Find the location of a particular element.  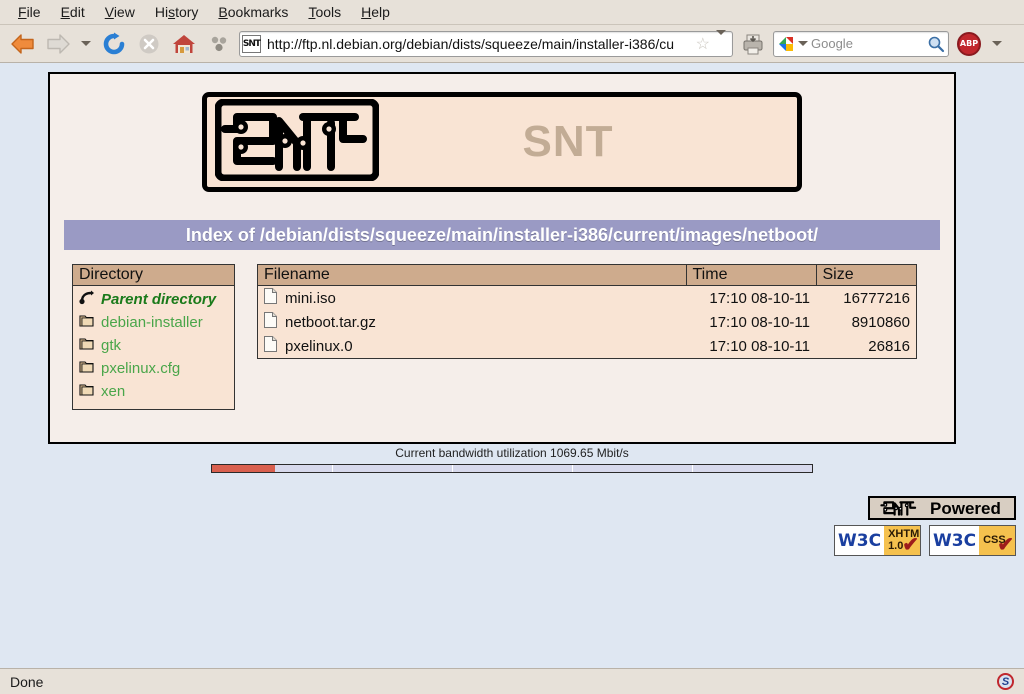

history-dropdown-button is located at coordinates (86, 44).